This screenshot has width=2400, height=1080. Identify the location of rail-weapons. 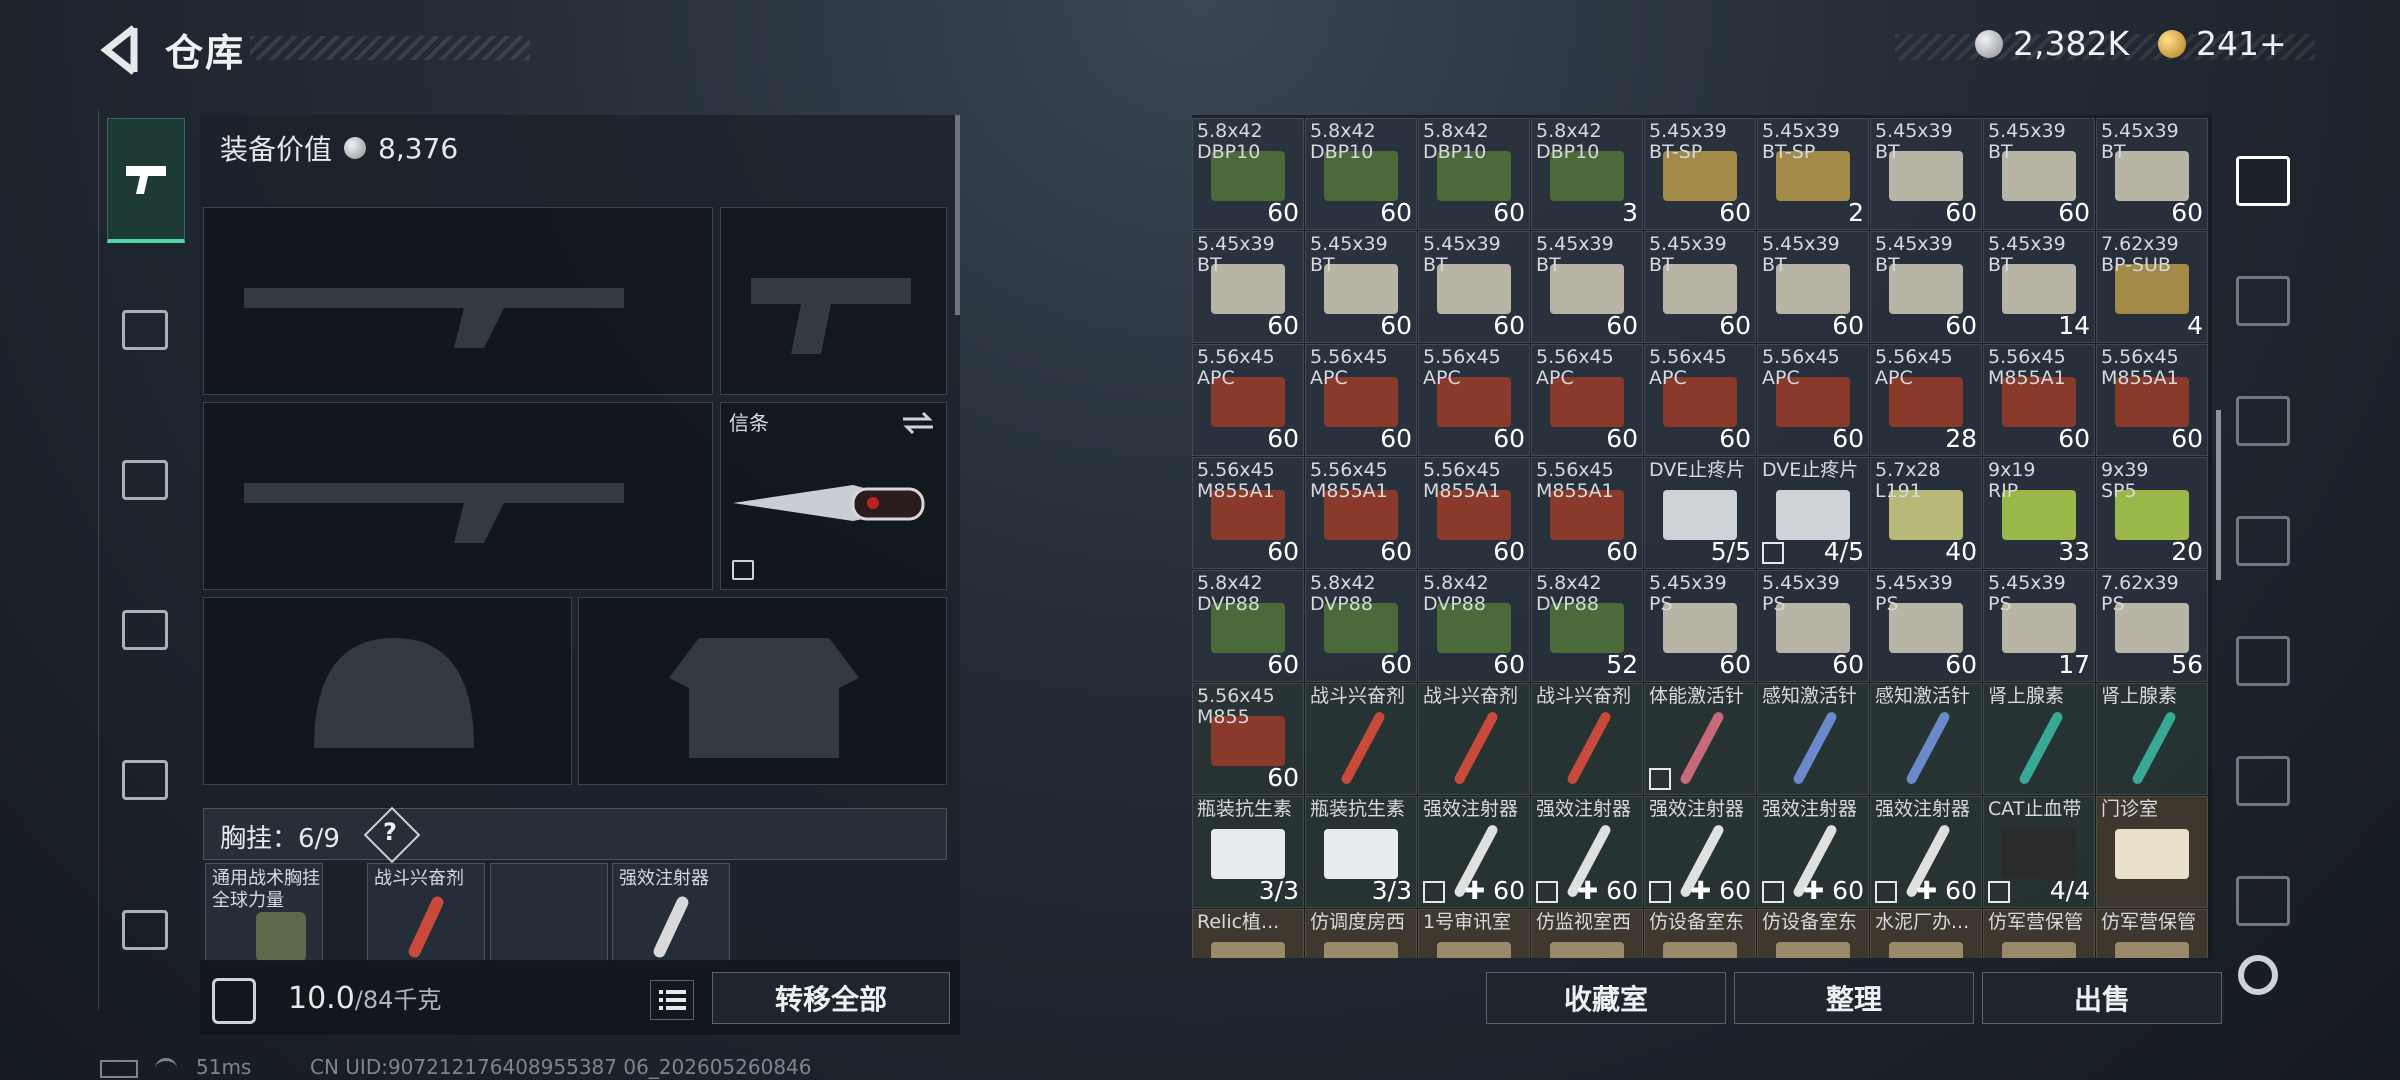
(146, 180).